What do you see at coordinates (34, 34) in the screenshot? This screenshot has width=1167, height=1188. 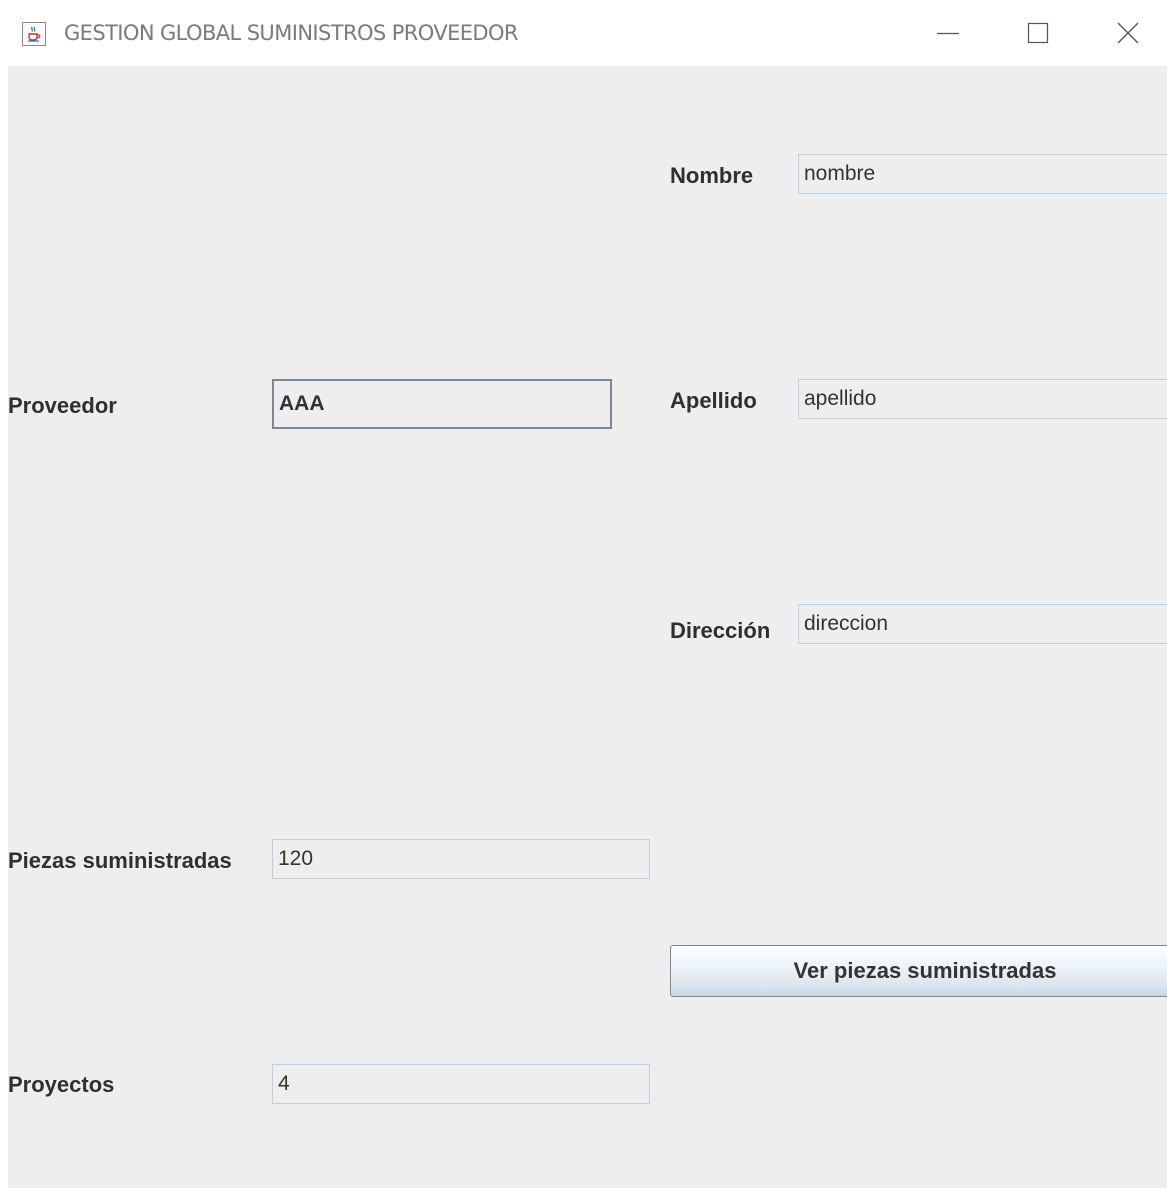 I see `java-cup-icon` at bounding box center [34, 34].